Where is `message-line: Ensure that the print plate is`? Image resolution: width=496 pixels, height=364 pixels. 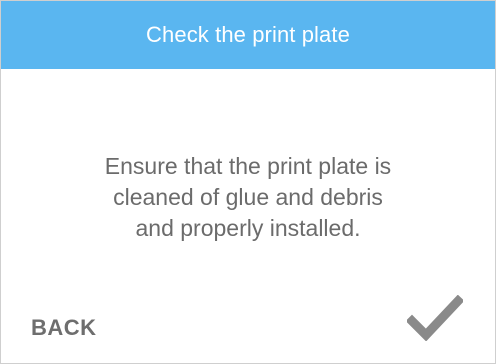
message-line: Ensure that the print plate is is located at coordinates (248, 166).